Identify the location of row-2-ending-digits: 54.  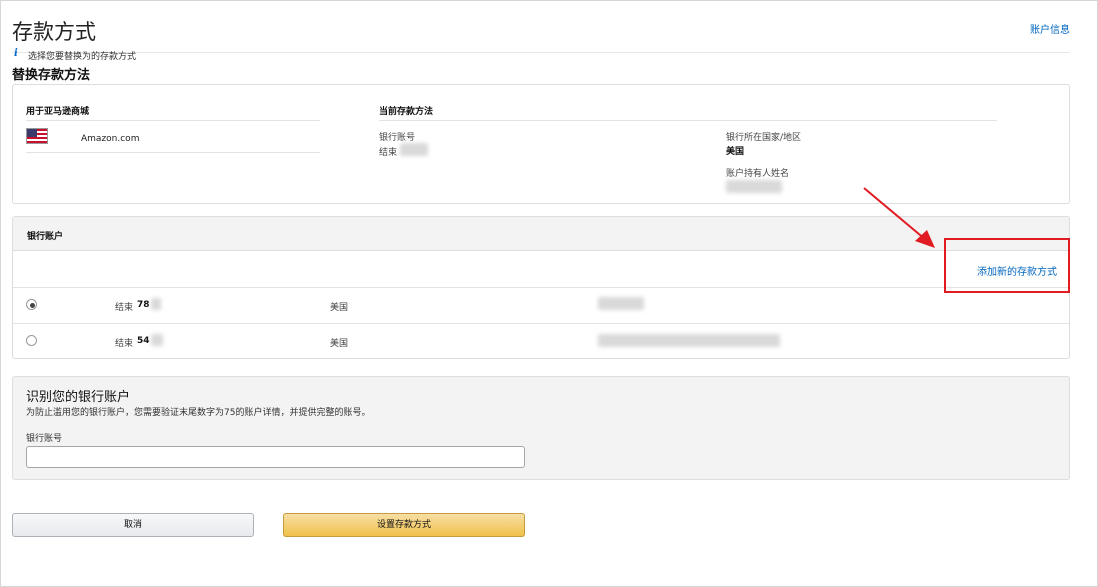
(143, 341).